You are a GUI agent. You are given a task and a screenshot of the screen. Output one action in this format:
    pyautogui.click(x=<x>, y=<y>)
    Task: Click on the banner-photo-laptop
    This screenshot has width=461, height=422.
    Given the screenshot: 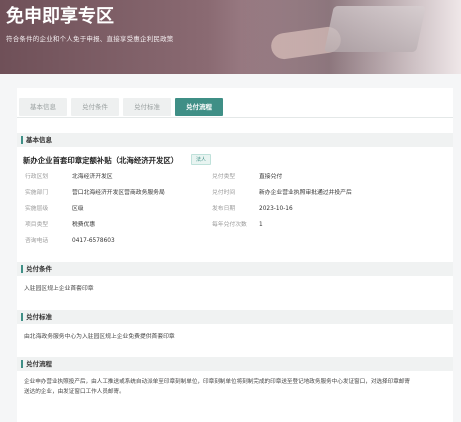 What is the action you would take?
    pyautogui.click(x=375, y=29)
    